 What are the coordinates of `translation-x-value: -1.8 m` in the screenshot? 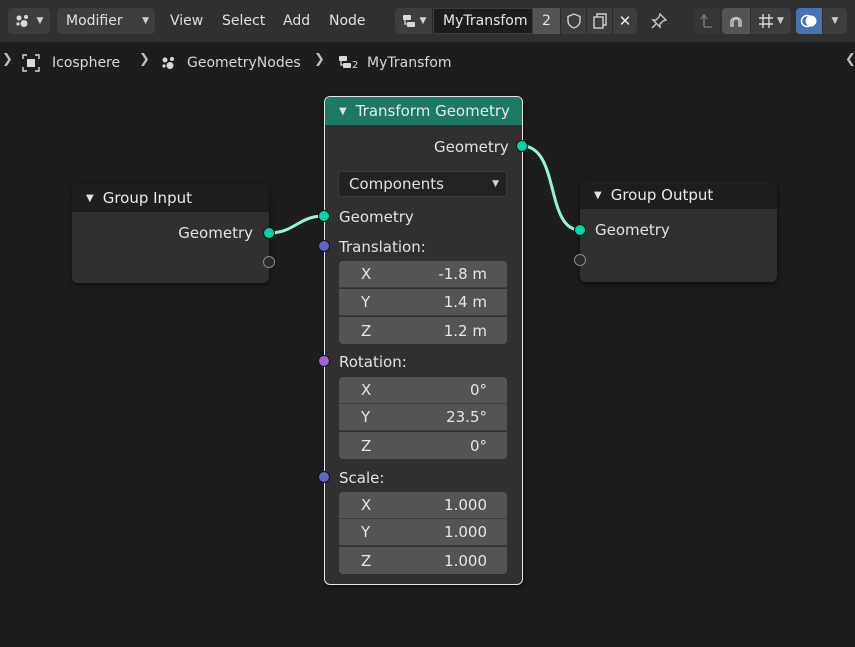 It's located at (462, 274).